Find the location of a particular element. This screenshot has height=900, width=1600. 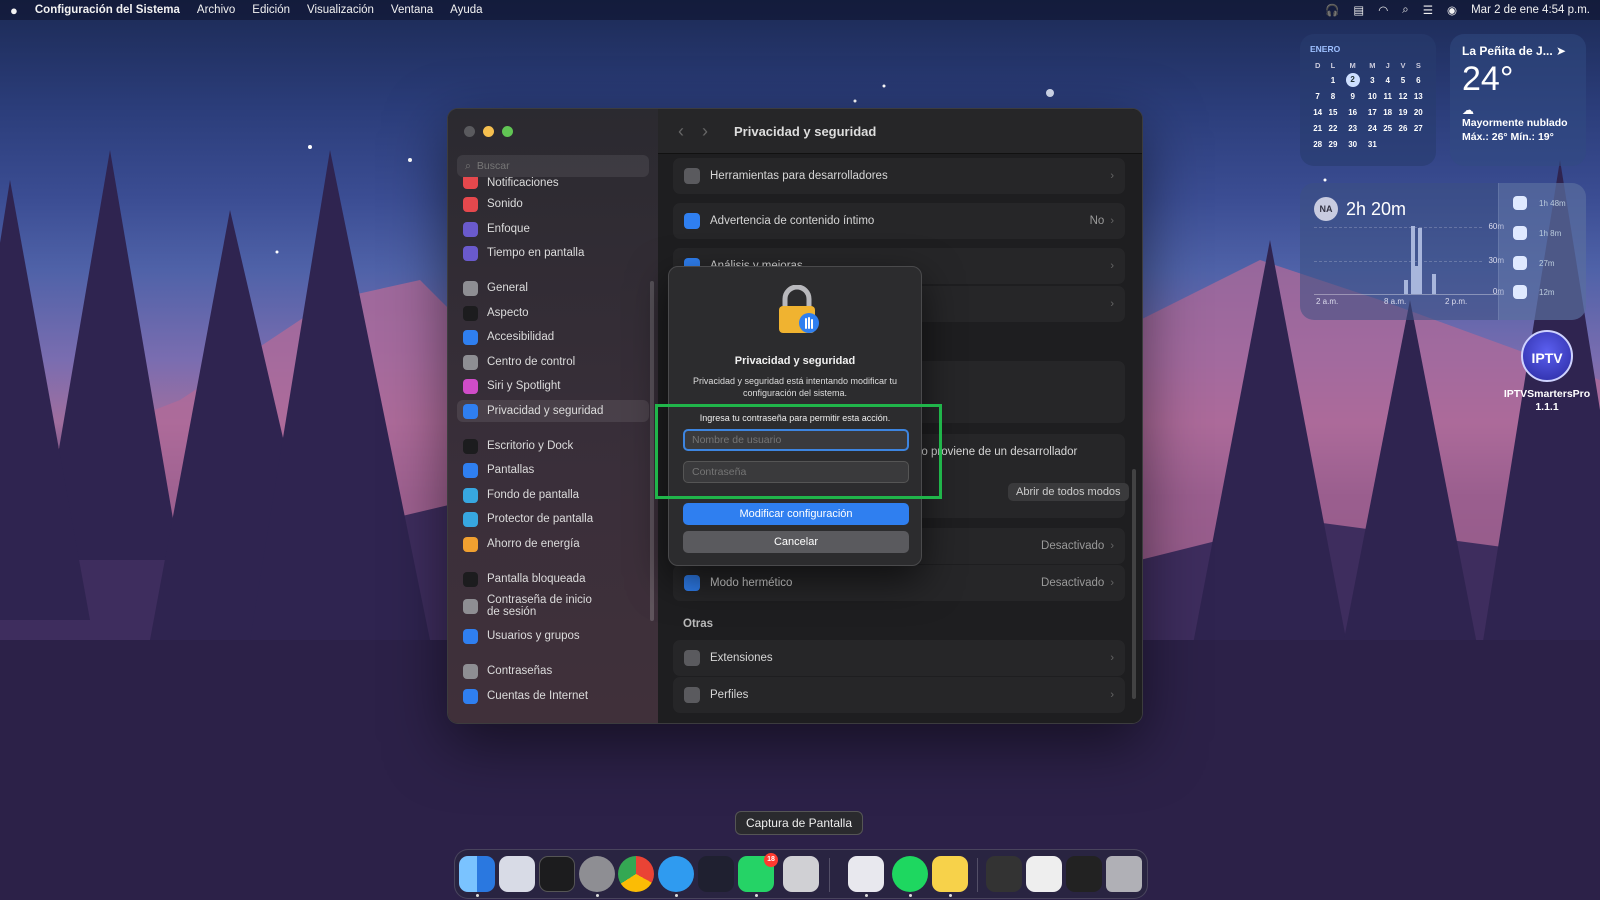

row-profiles: Perfiles › is located at coordinates (899, 695).